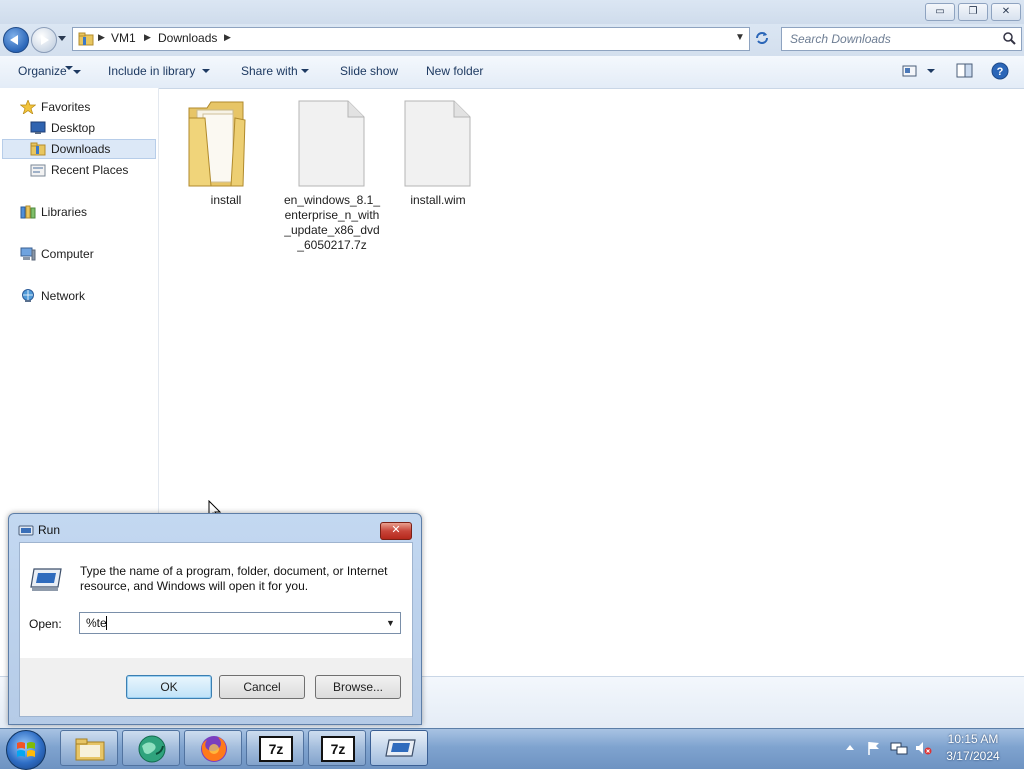 Image resolution: width=1024 pixels, height=770 pixels. I want to click on system-clock: 10:15 AM 3/17/2024, so click(973, 748).